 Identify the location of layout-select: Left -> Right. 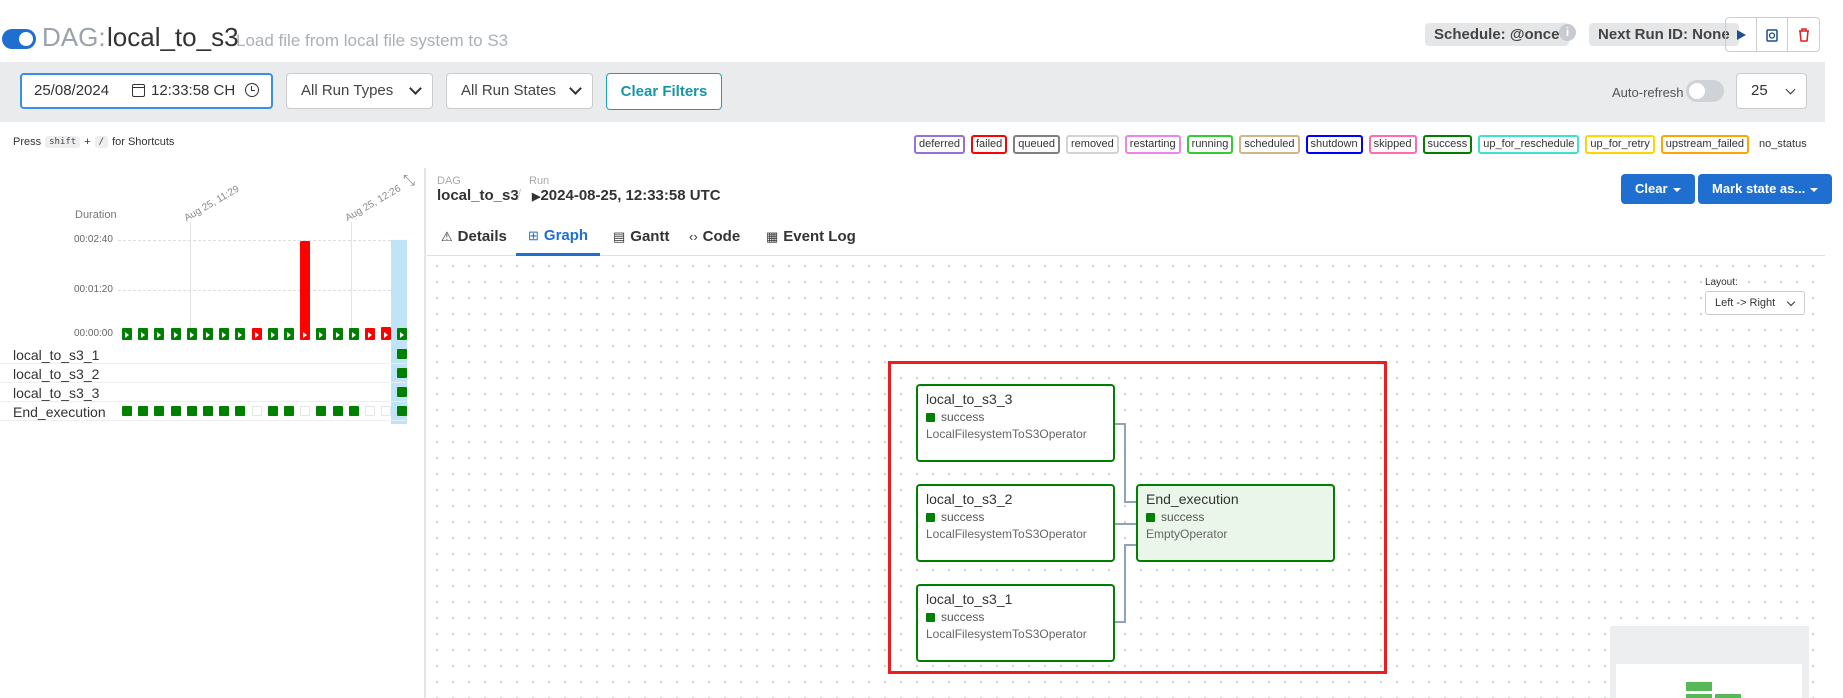
(1755, 303).